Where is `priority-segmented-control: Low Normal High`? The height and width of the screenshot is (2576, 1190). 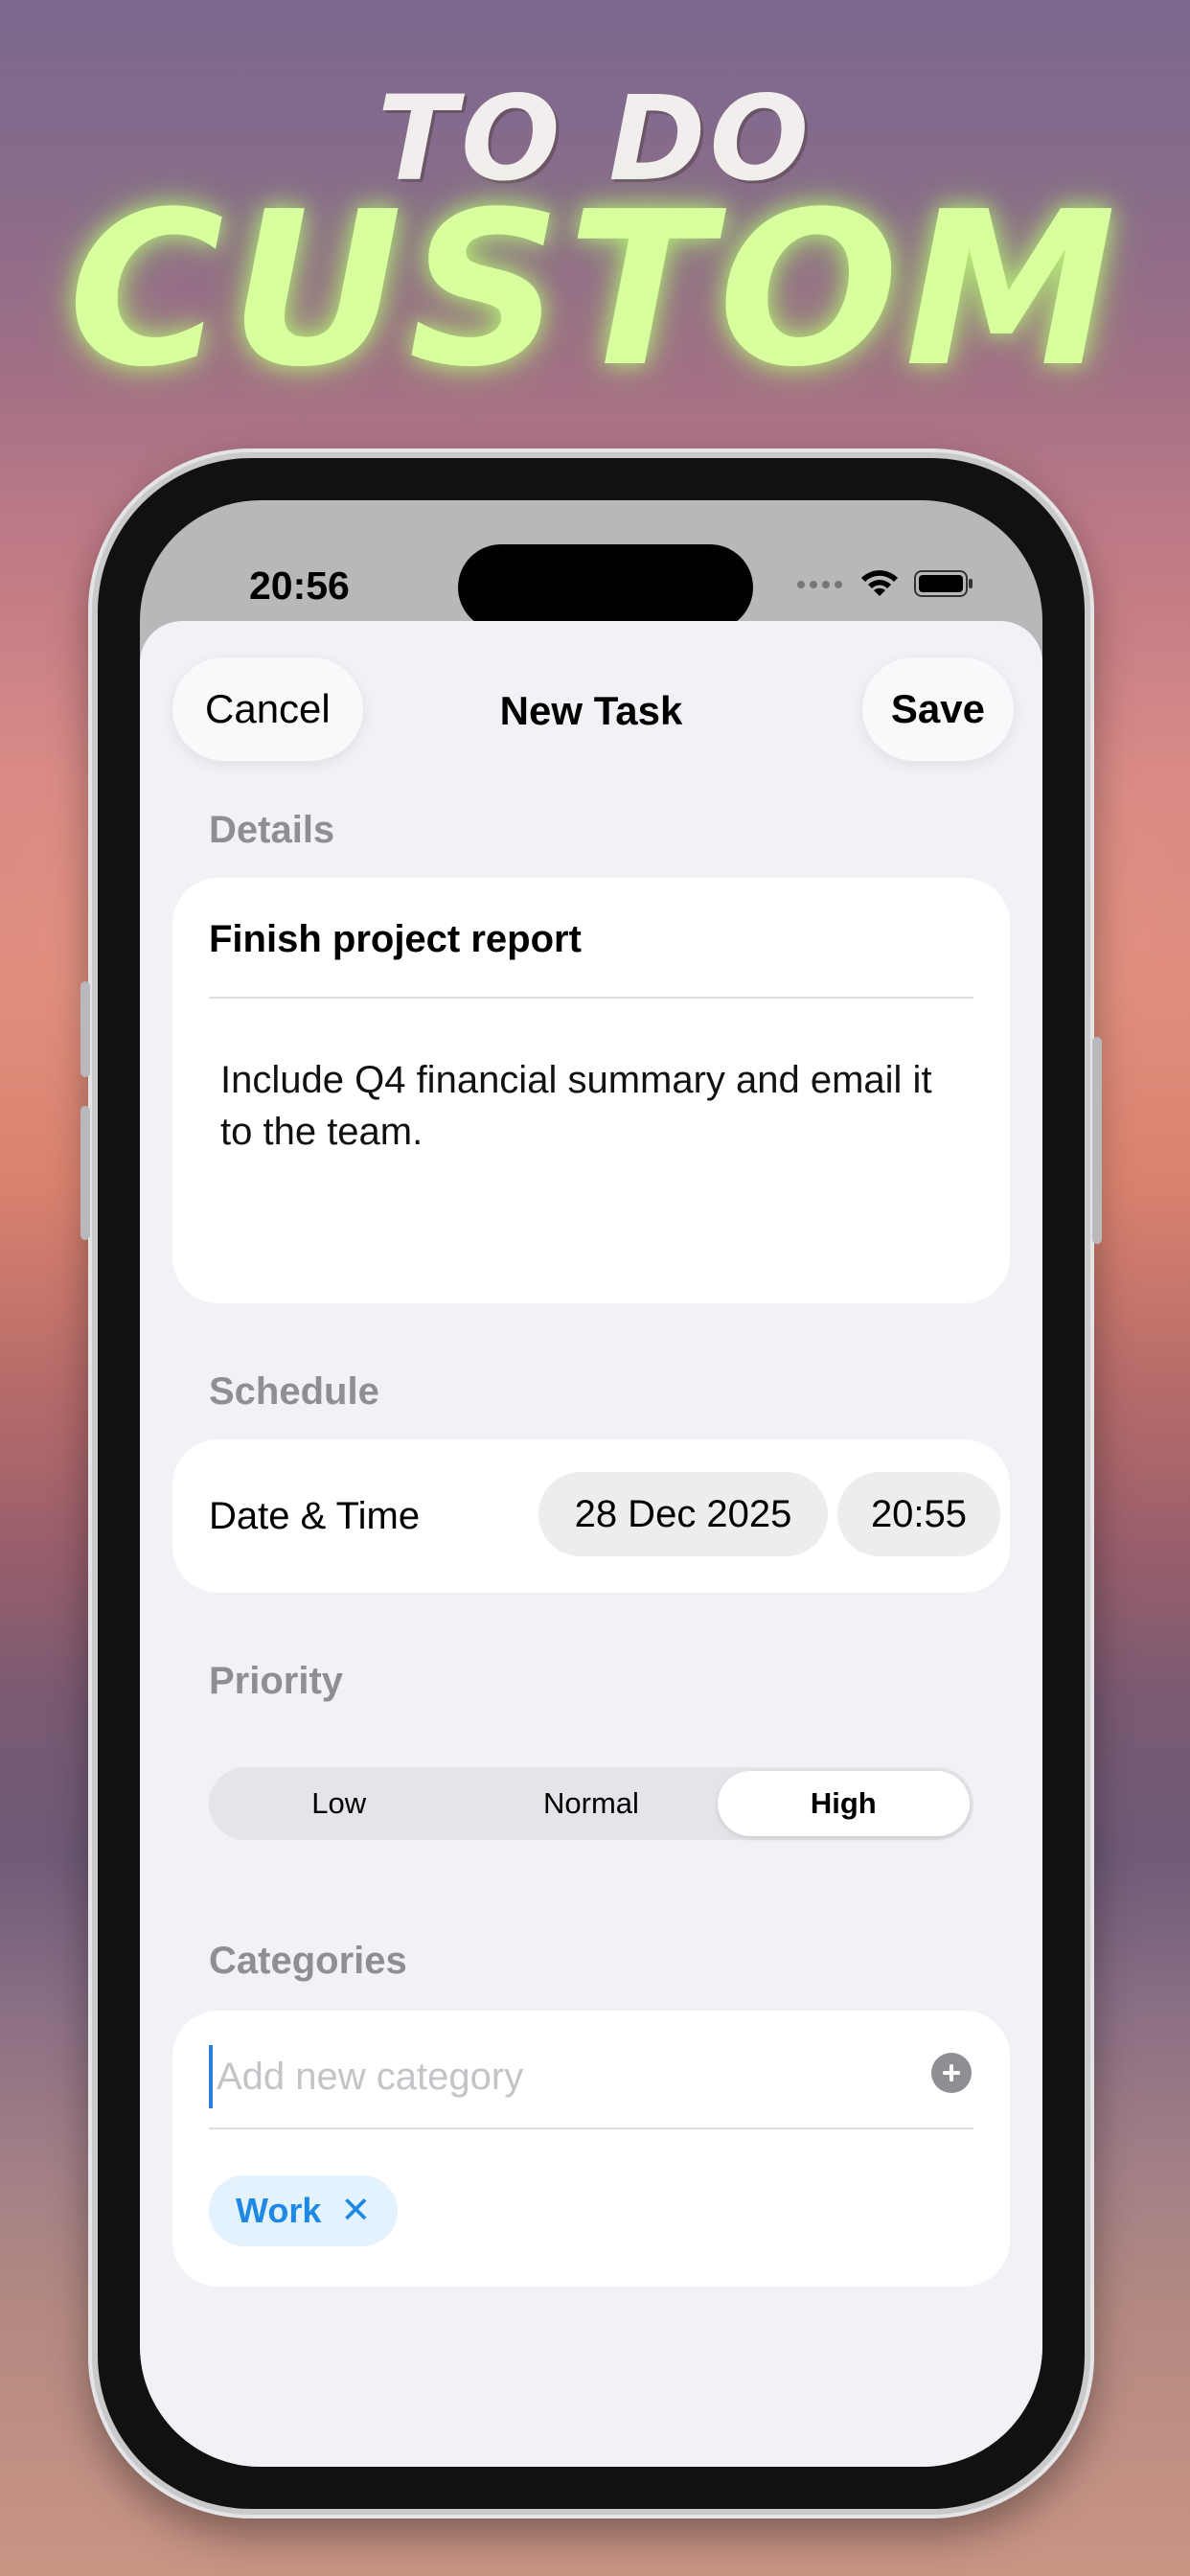
priority-segmented-control: Low Normal High is located at coordinates (591, 1803).